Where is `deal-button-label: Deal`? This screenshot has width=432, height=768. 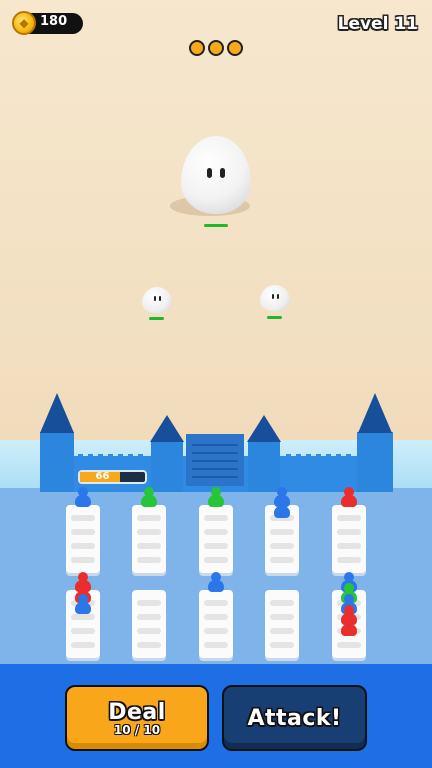 deal-button-label: Deal is located at coordinates (137, 712).